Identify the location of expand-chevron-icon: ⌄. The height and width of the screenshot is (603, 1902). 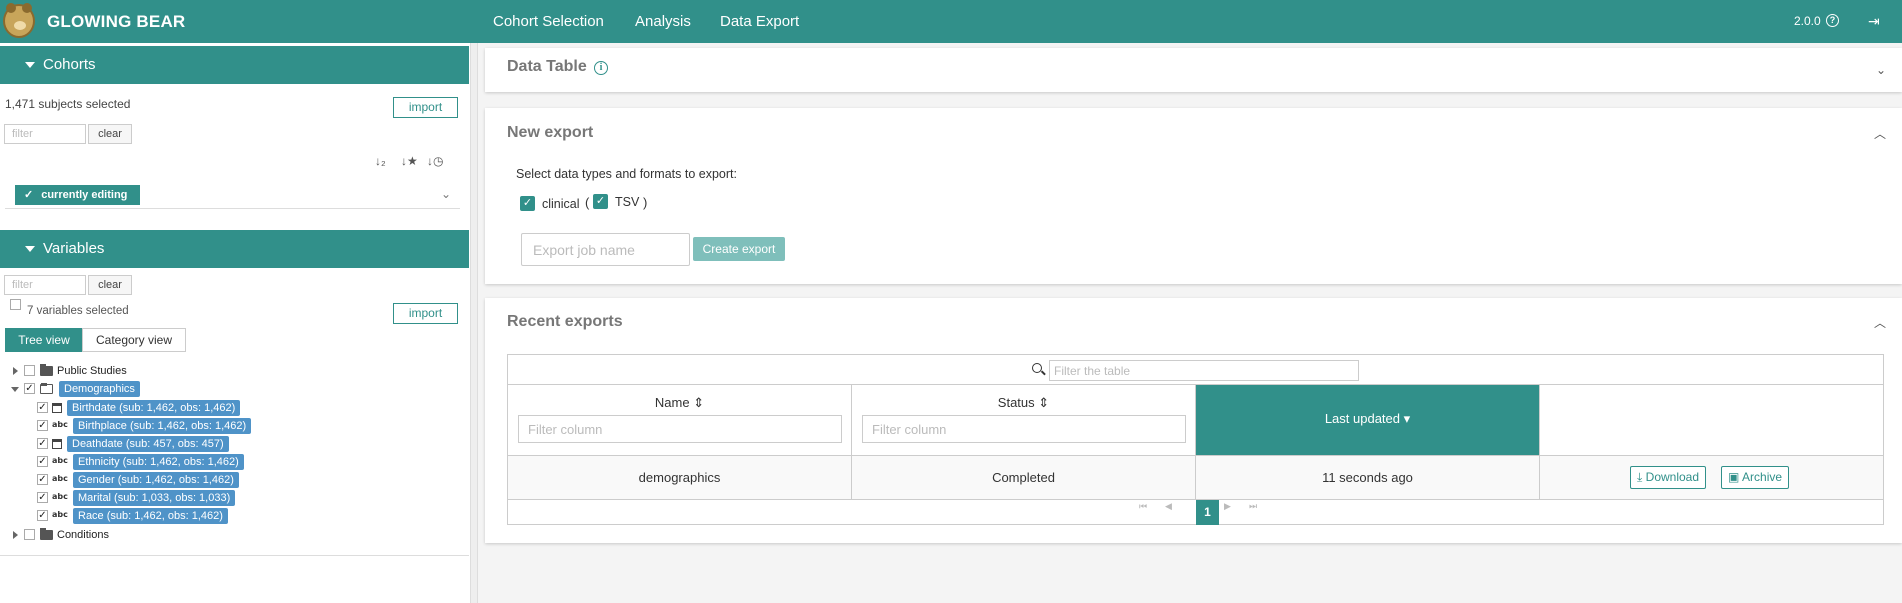
(1881, 70).